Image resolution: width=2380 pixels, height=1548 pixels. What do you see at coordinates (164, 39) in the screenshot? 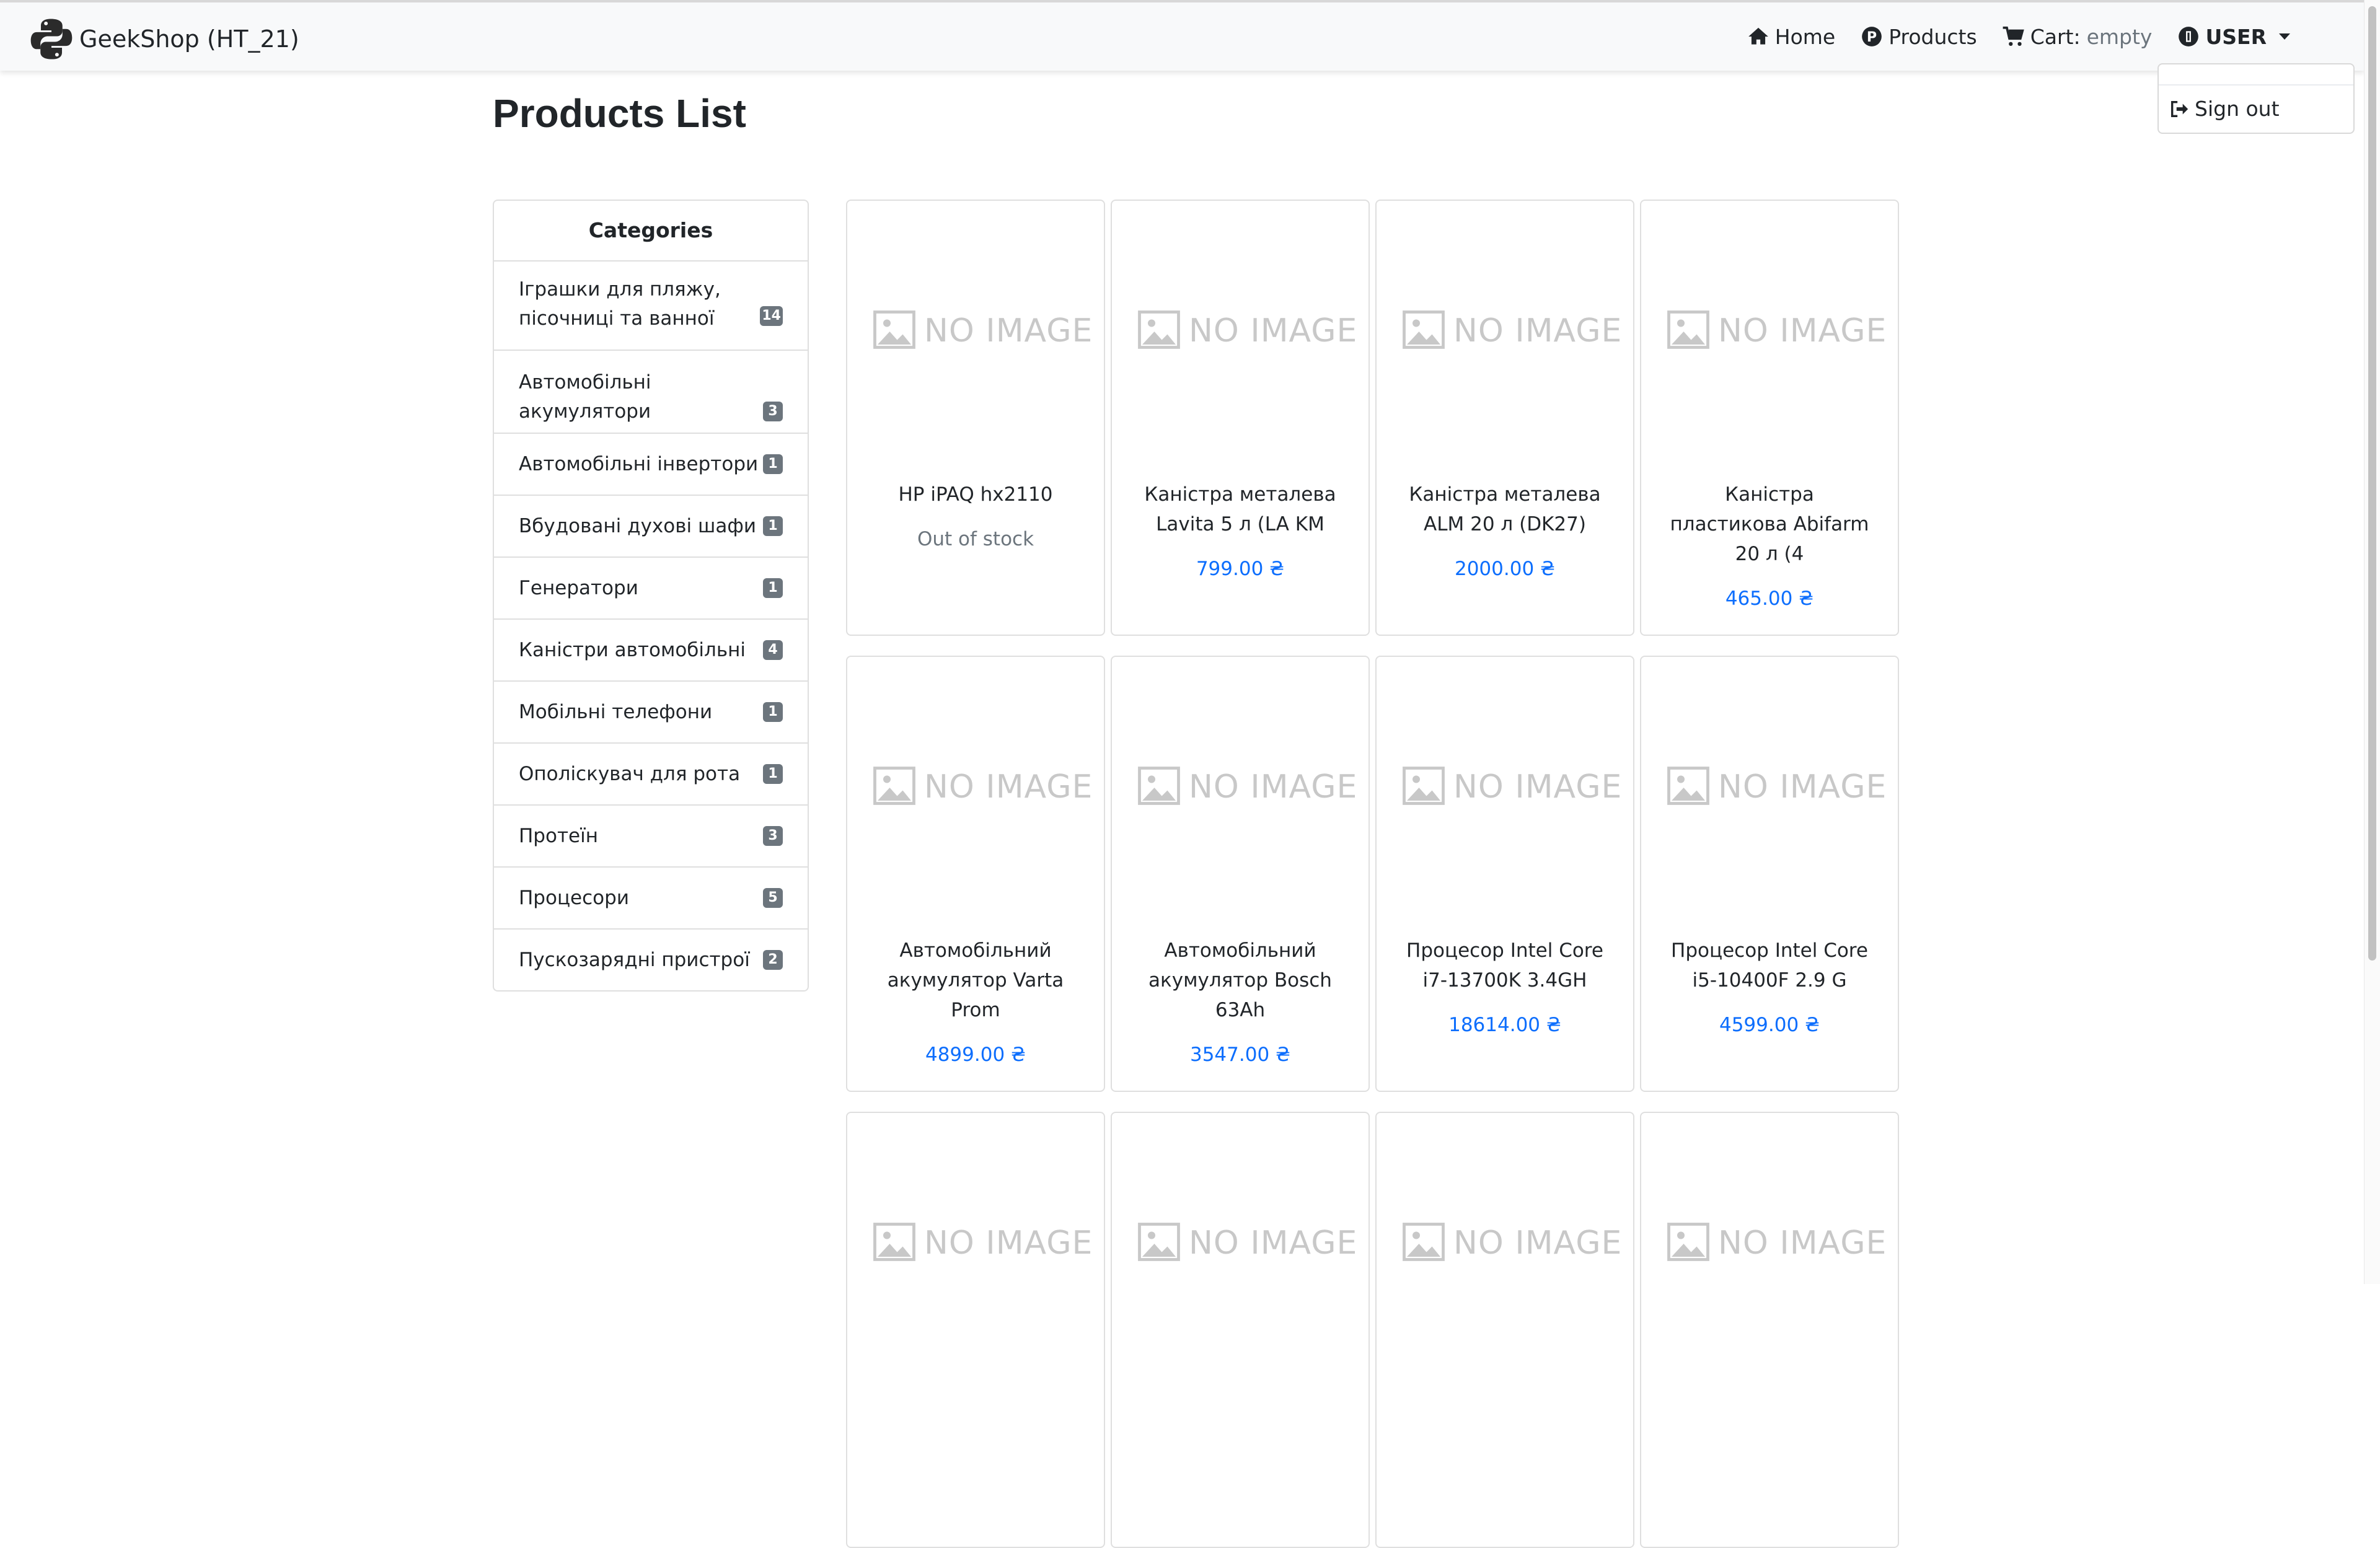
I see `brand-link: GeekShop (HT_21)` at bounding box center [164, 39].